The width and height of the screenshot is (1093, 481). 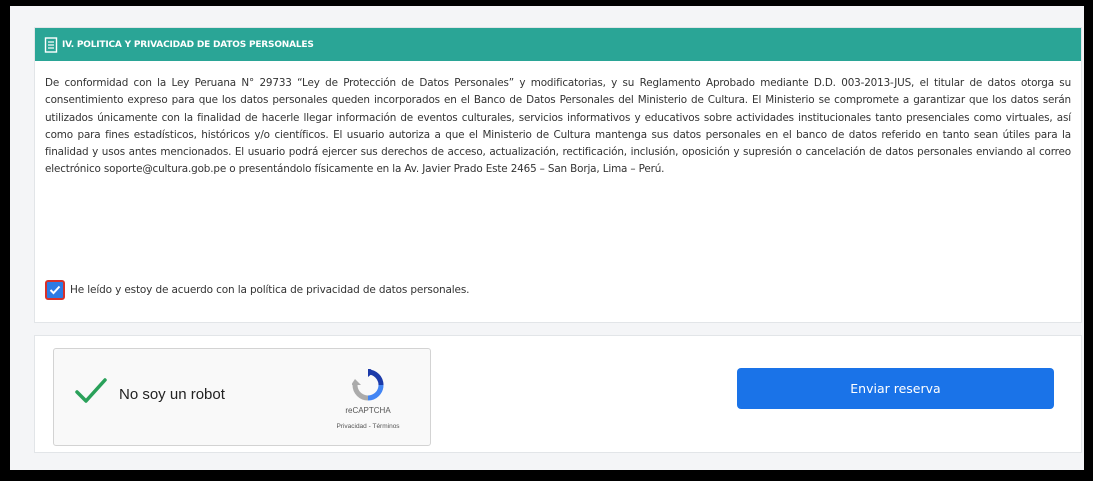 I want to click on recaptcha-checkbox, so click(x=91, y=391).